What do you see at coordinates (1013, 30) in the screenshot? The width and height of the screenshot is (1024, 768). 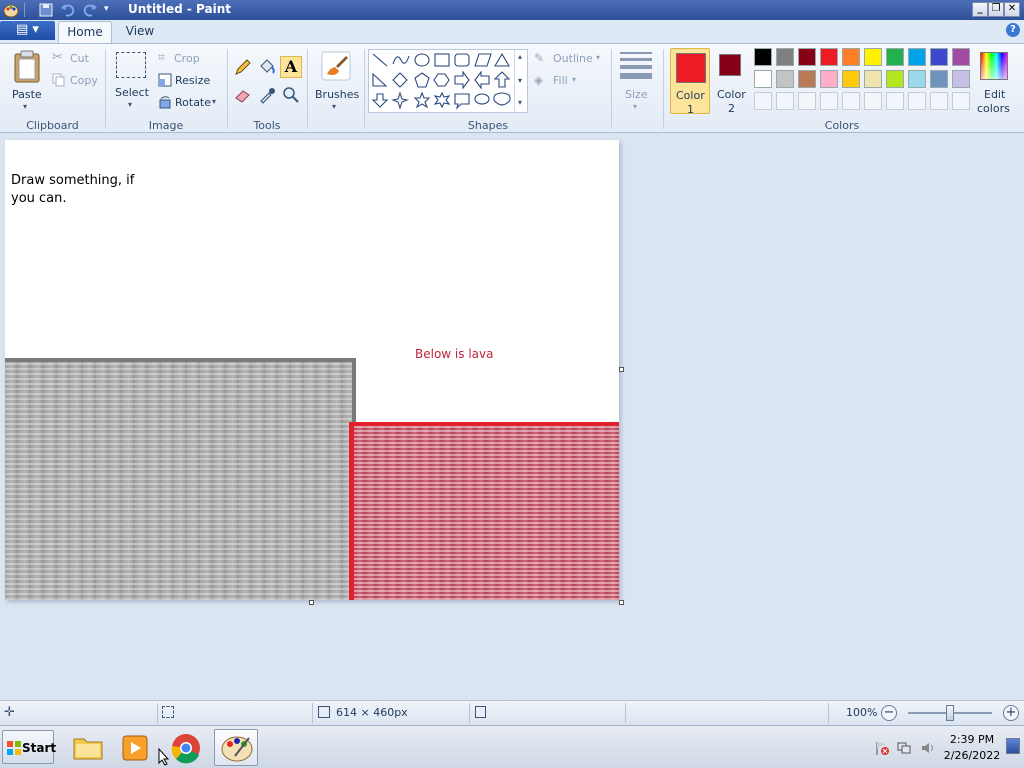 I see `help-icon: ?` at bounding box center [1013, 30].